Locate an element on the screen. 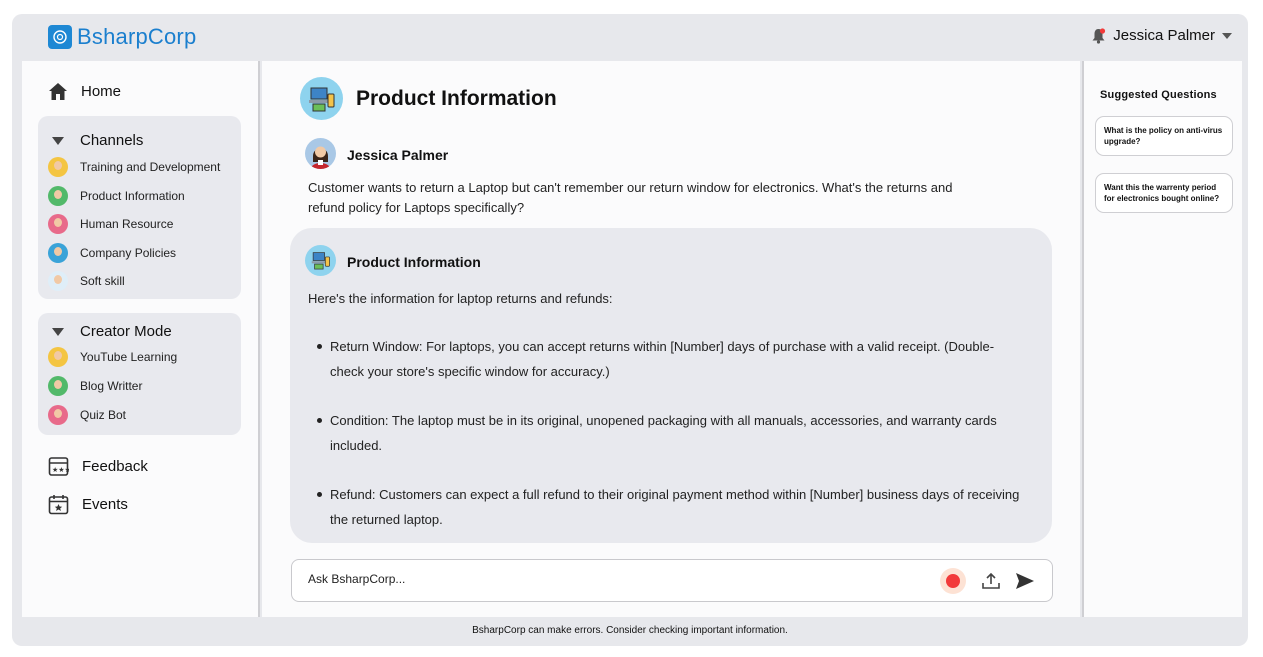 The image size is (1263, 657). nav-events: Events is located at coordinates (88, 504).